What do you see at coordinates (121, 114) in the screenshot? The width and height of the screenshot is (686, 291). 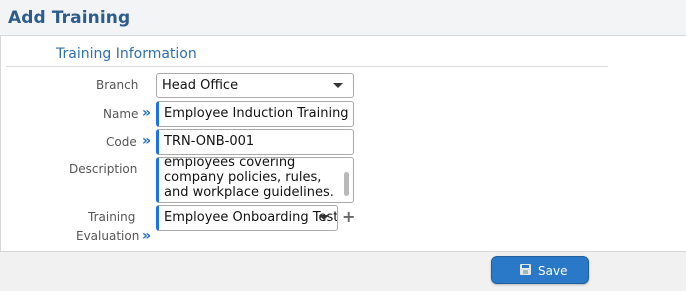 I see `name-label: Name` at bounding box center [121, 114].